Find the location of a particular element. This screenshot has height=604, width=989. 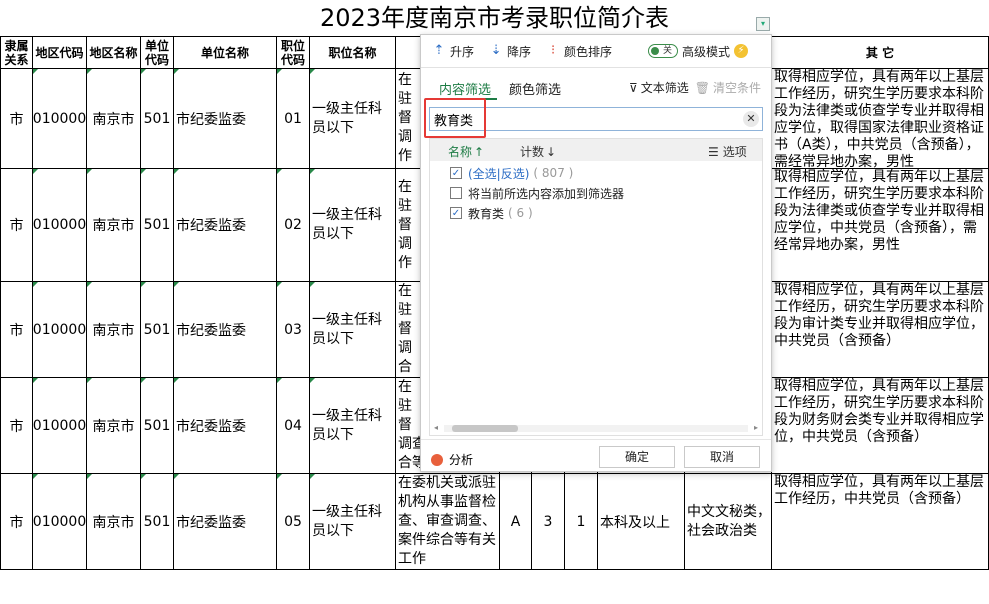

cell-text: 010000 is located at coordinates (60, 425).